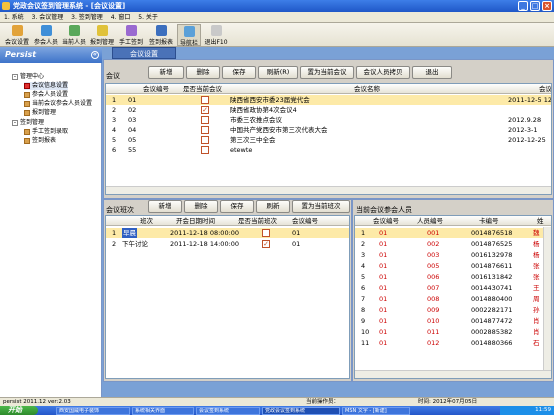 This screenshot has height=415, width=554. Describe the element at coordinates (40, 141) in the screenshot. I see `tree-node-signin-report: 签到报表` at that location.